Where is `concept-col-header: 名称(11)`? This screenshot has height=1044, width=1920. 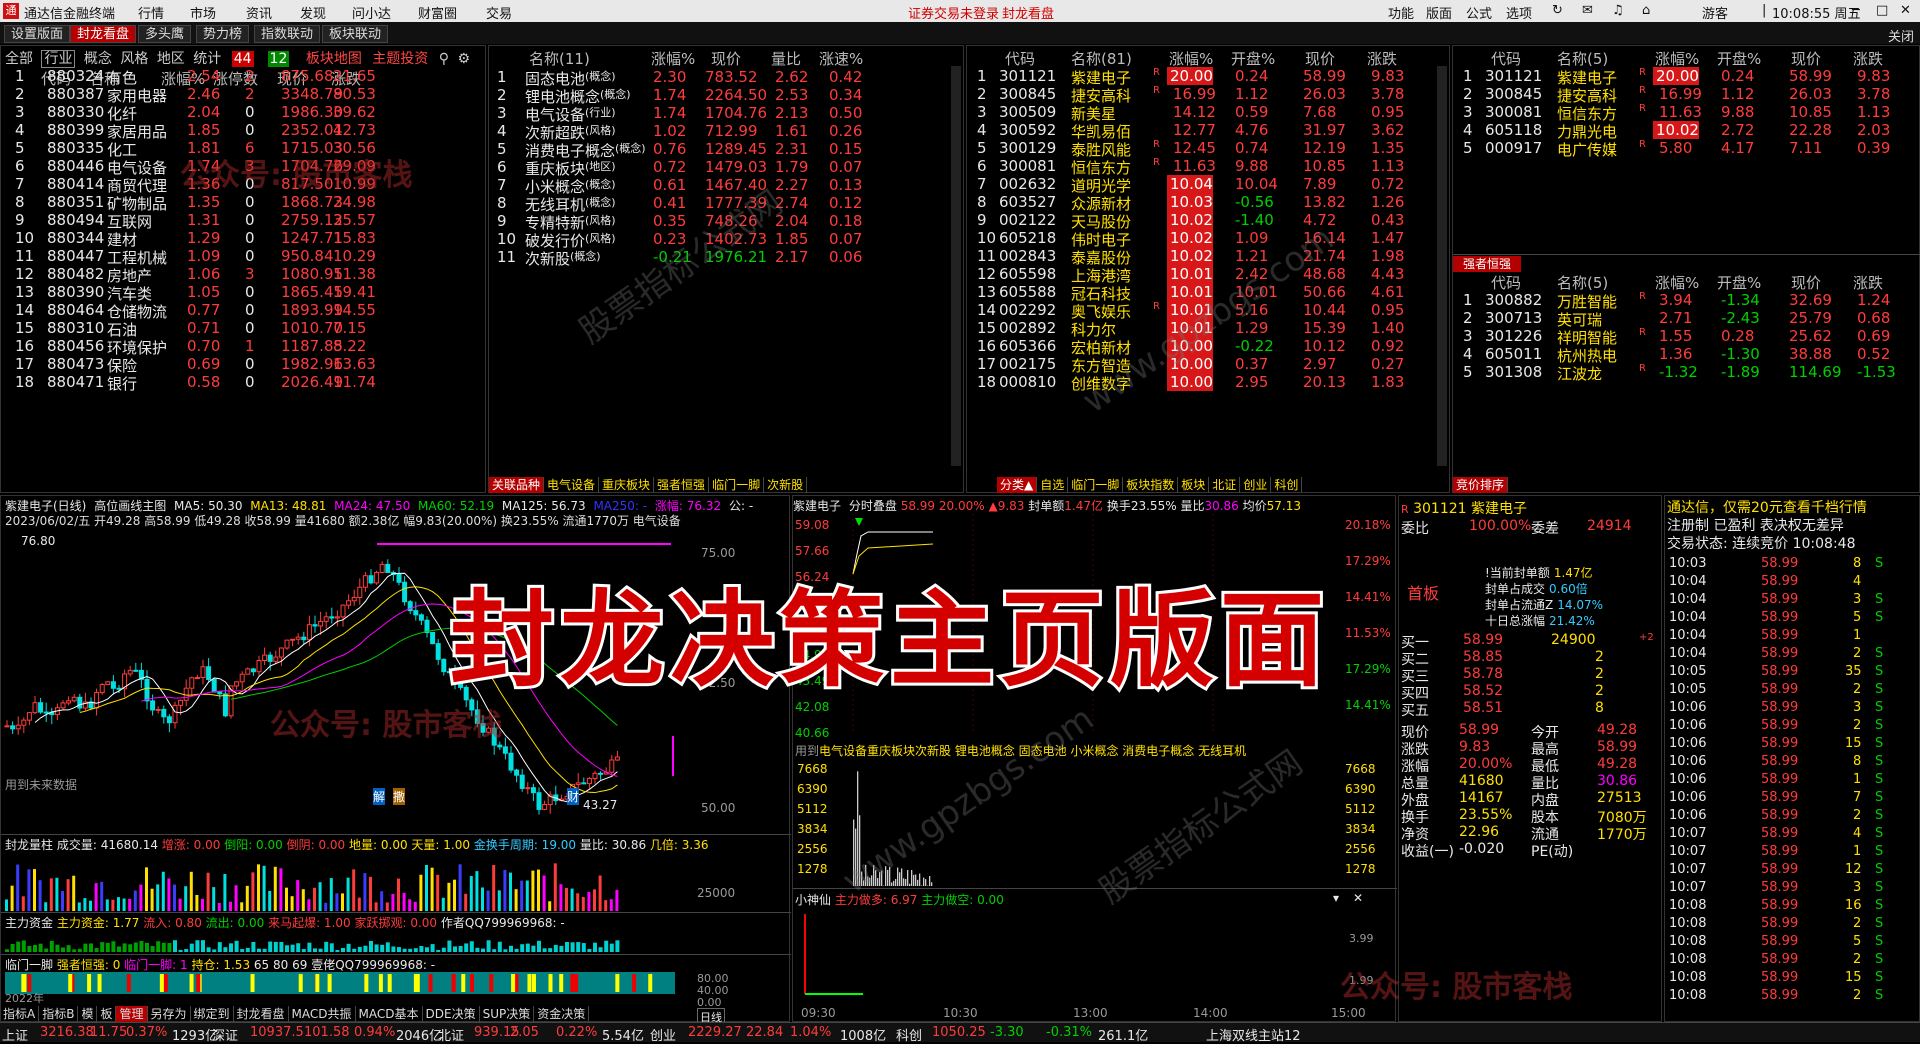 concept-col-header: 名称(11) is located at coordinates (559, 58).